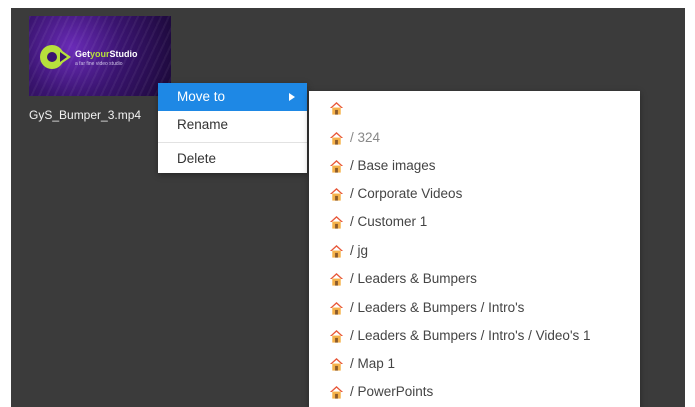  Describe the element at coordinates (292, 97) in the screenshot. I see `submenu-arrow-icon` at that location.